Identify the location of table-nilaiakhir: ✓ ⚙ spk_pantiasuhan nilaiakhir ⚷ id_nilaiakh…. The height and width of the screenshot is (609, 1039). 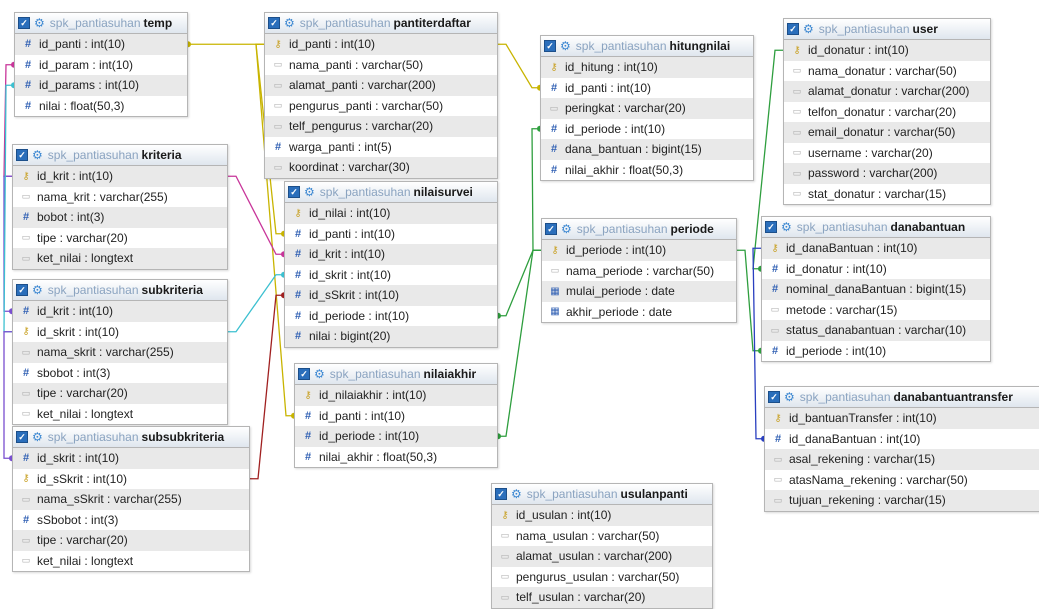
(396, 415).